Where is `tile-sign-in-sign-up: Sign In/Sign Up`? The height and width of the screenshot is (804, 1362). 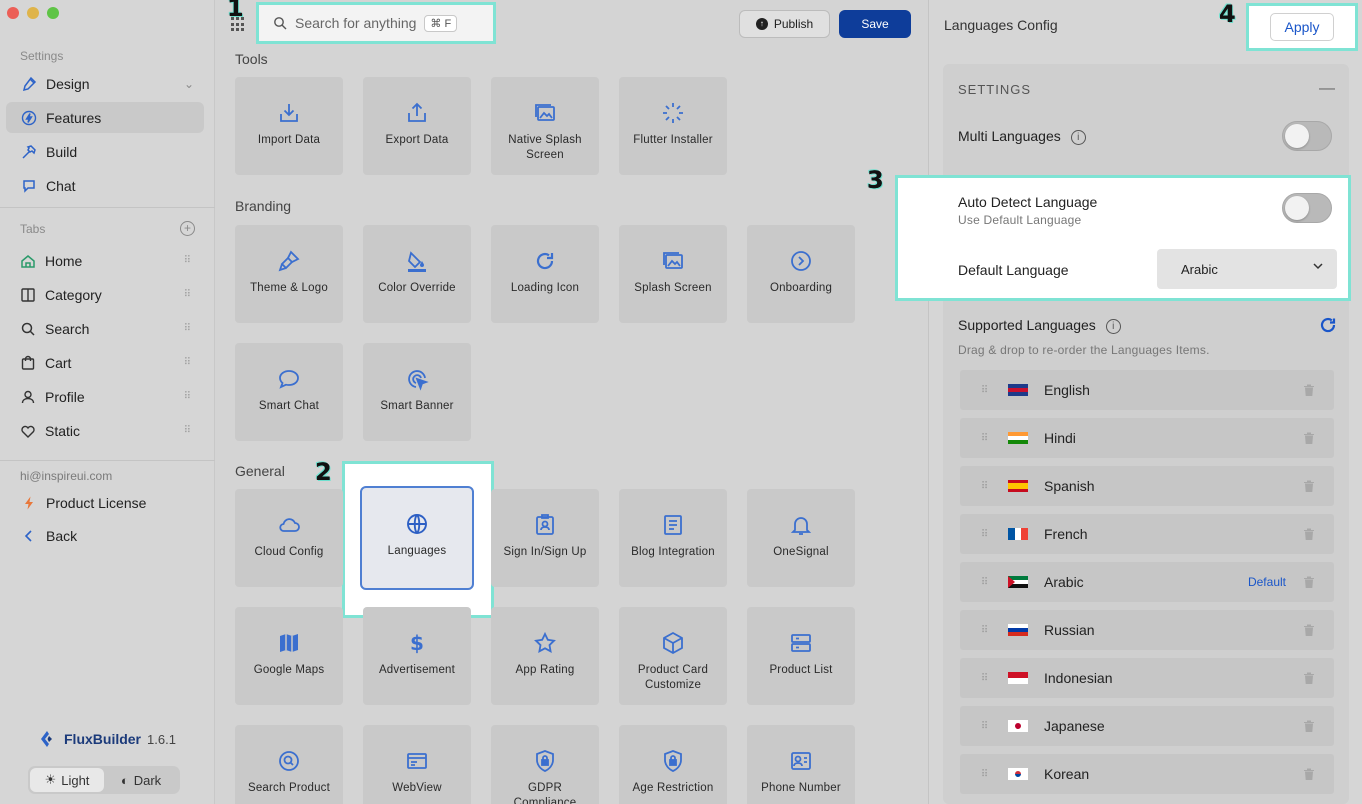 tile-sign-in-sign-up: Sign In/Sign Up is located at coordinates (545, 538).